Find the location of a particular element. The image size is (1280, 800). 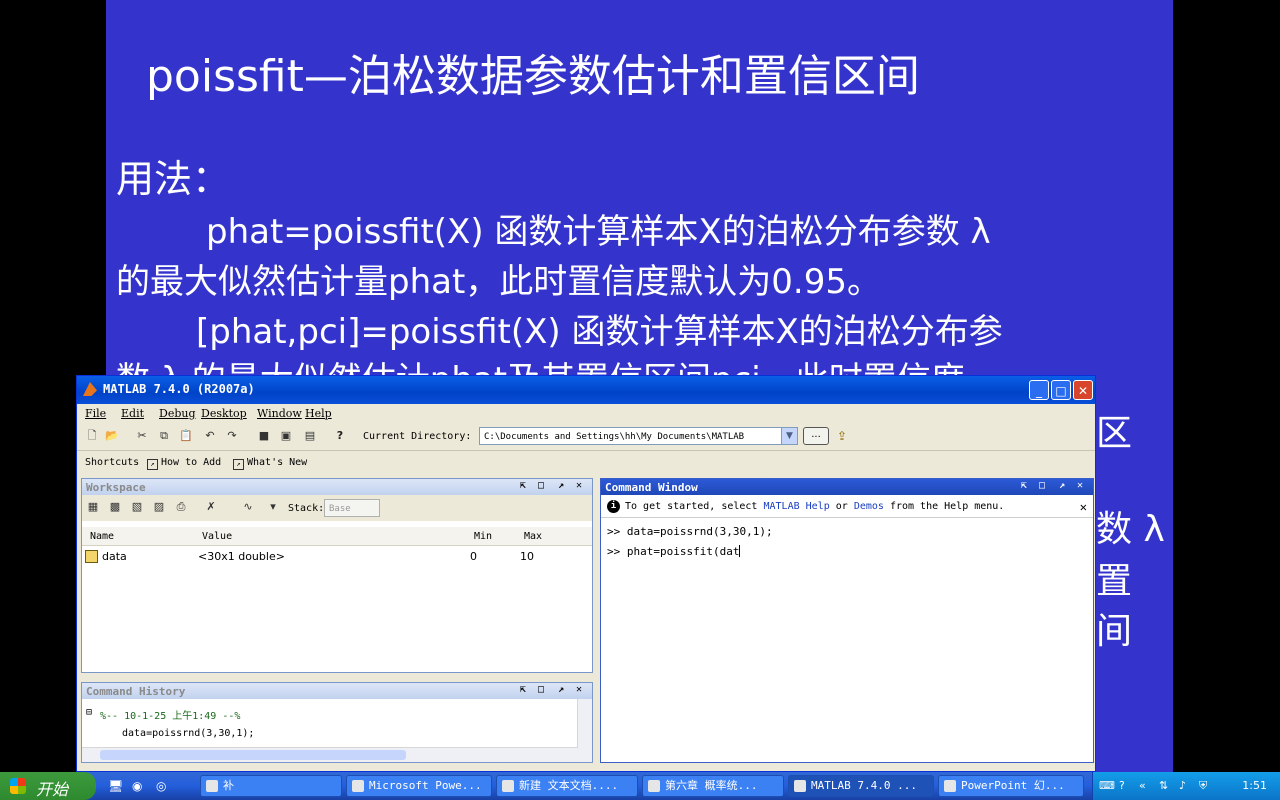

column-header-value: Value is located at coordinates (217, 536).